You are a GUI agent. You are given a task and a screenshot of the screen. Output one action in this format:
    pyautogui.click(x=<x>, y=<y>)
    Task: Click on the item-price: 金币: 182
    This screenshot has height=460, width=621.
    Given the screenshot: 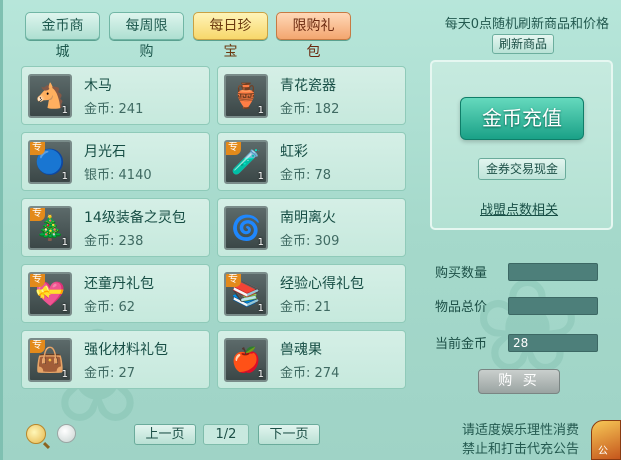 What is the action you would take?
    pyautogui.click(x=309, y=107)
    